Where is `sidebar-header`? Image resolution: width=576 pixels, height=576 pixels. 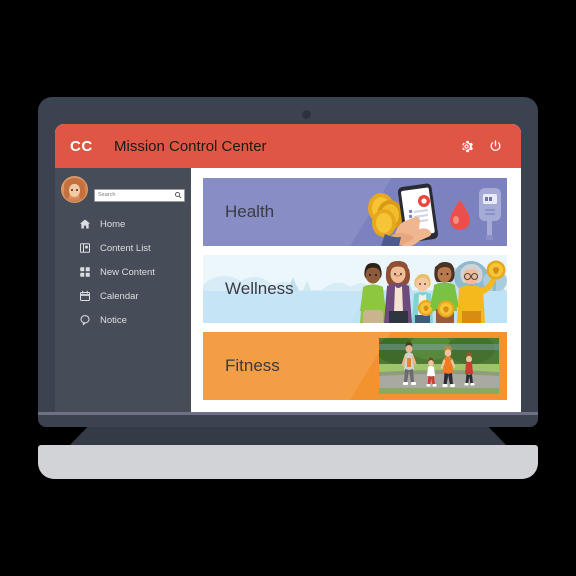 sidebar-header is located at coordinates (123, 185).